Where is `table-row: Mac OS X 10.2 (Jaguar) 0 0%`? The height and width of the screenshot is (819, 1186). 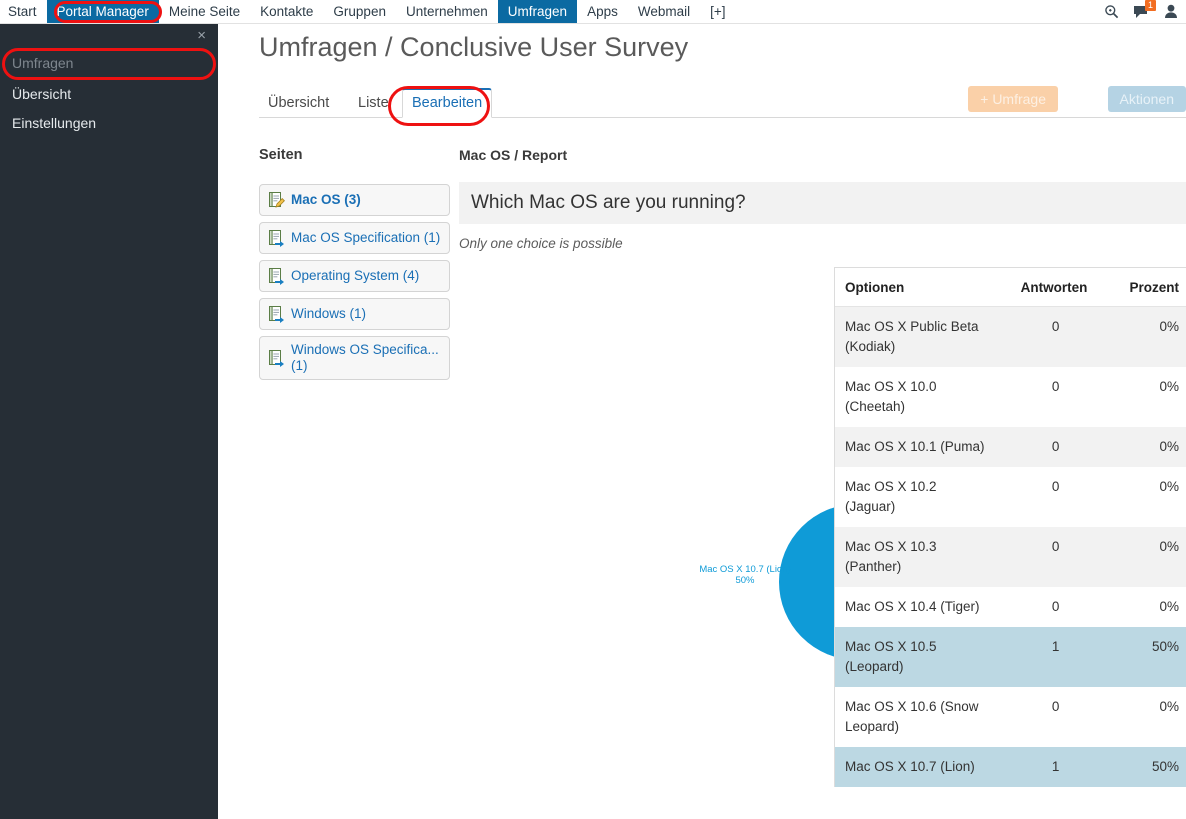
table-row: Mac OS X 10.2 (Jaguar) 0 0% is located at coordinates (1010, 497).